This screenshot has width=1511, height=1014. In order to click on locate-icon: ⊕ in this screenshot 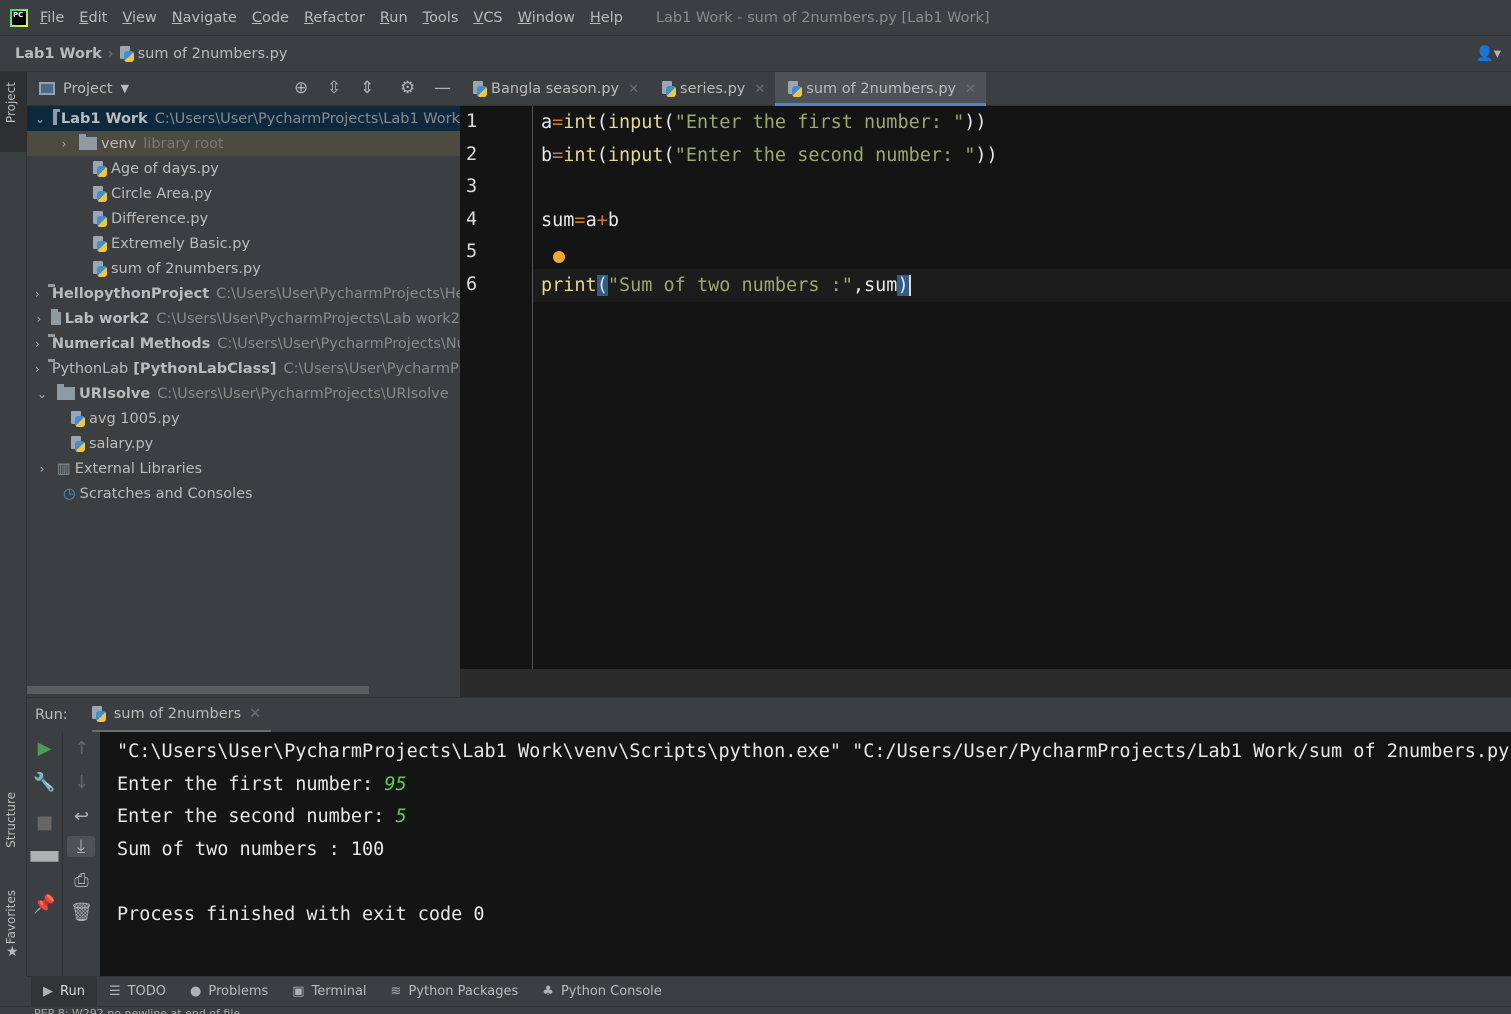, I will do `click(301, 88)`.